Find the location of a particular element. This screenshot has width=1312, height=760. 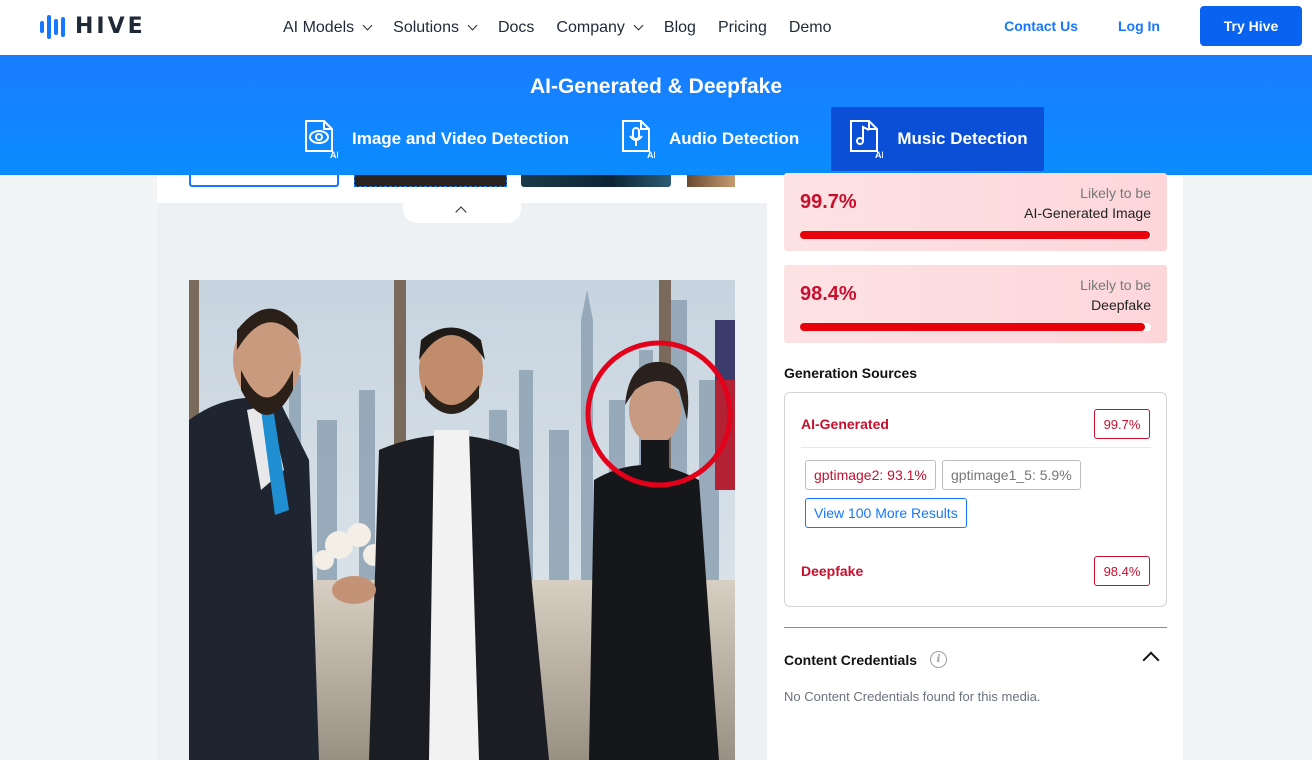

music-file-icon: AI is located at coordinates (866, 139).